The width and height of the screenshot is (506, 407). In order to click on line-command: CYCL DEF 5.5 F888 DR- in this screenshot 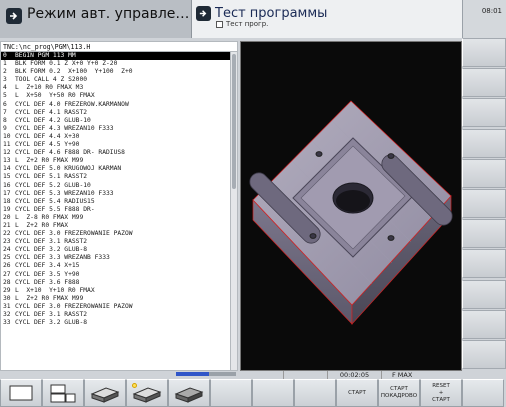, I will do `click(55, 209)`.